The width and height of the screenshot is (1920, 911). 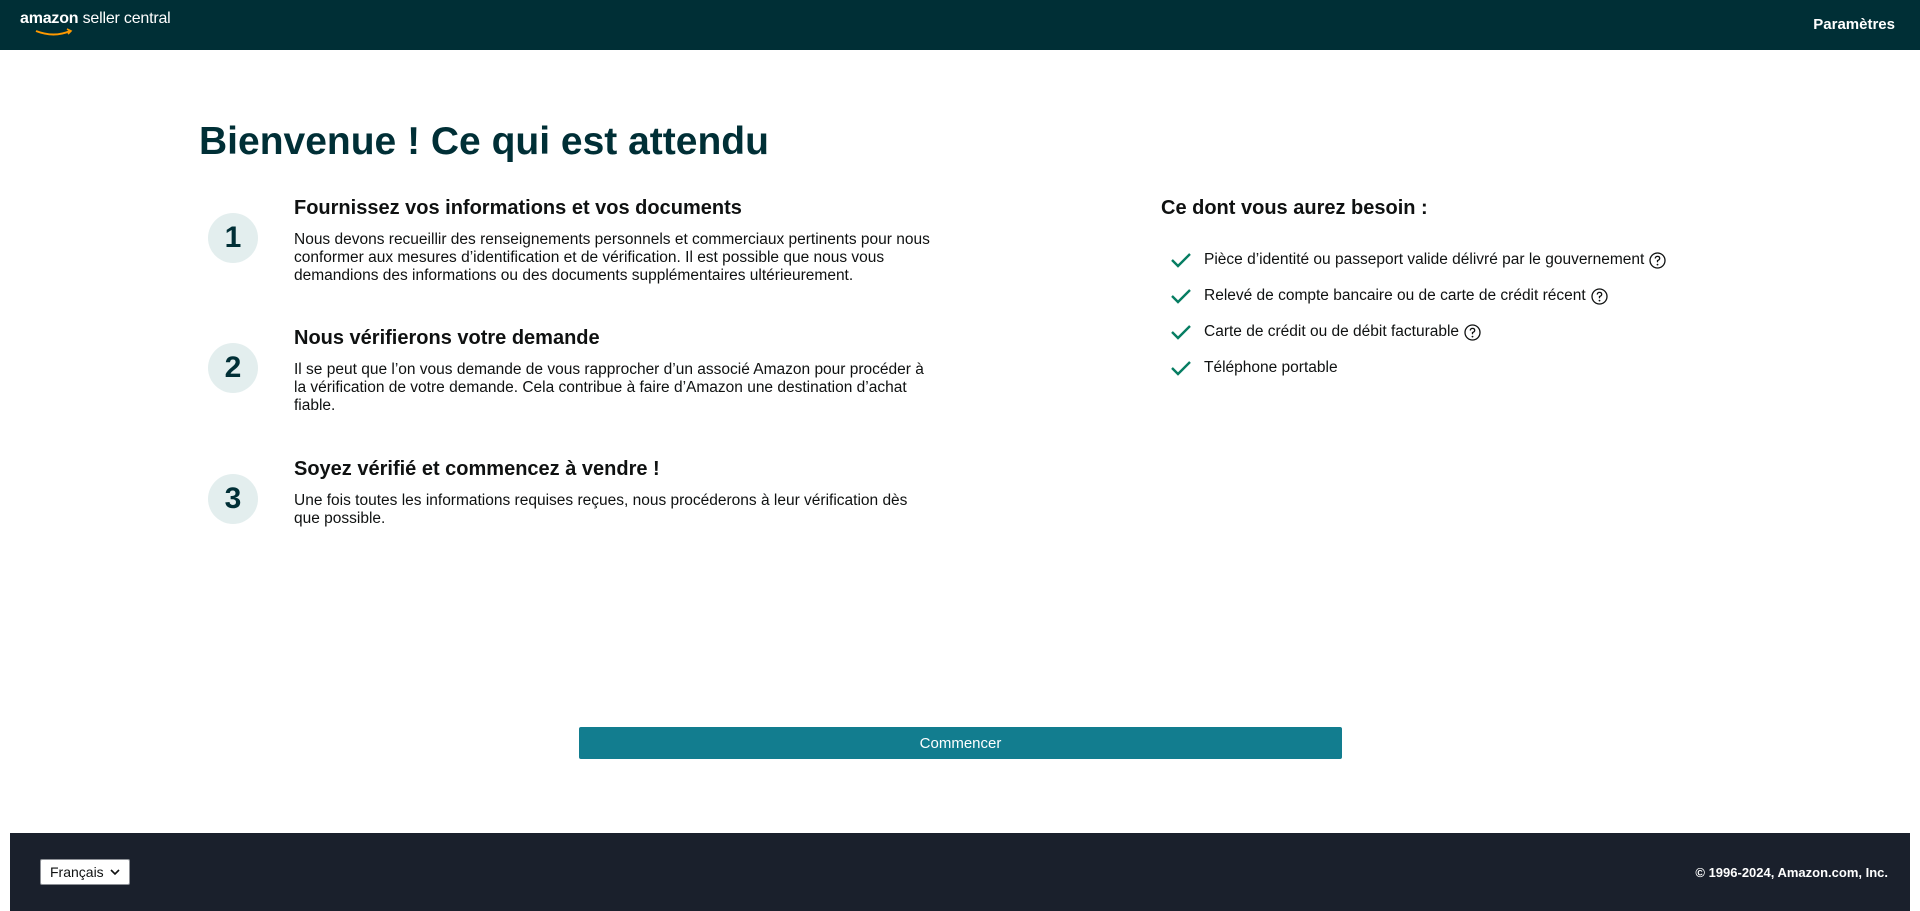 What do you see at coordinates (960, 872) in the screenshot?
I see `footer: Français © 1996-2024, Amazon.com, Inc.` at bounding box center [960, 872].